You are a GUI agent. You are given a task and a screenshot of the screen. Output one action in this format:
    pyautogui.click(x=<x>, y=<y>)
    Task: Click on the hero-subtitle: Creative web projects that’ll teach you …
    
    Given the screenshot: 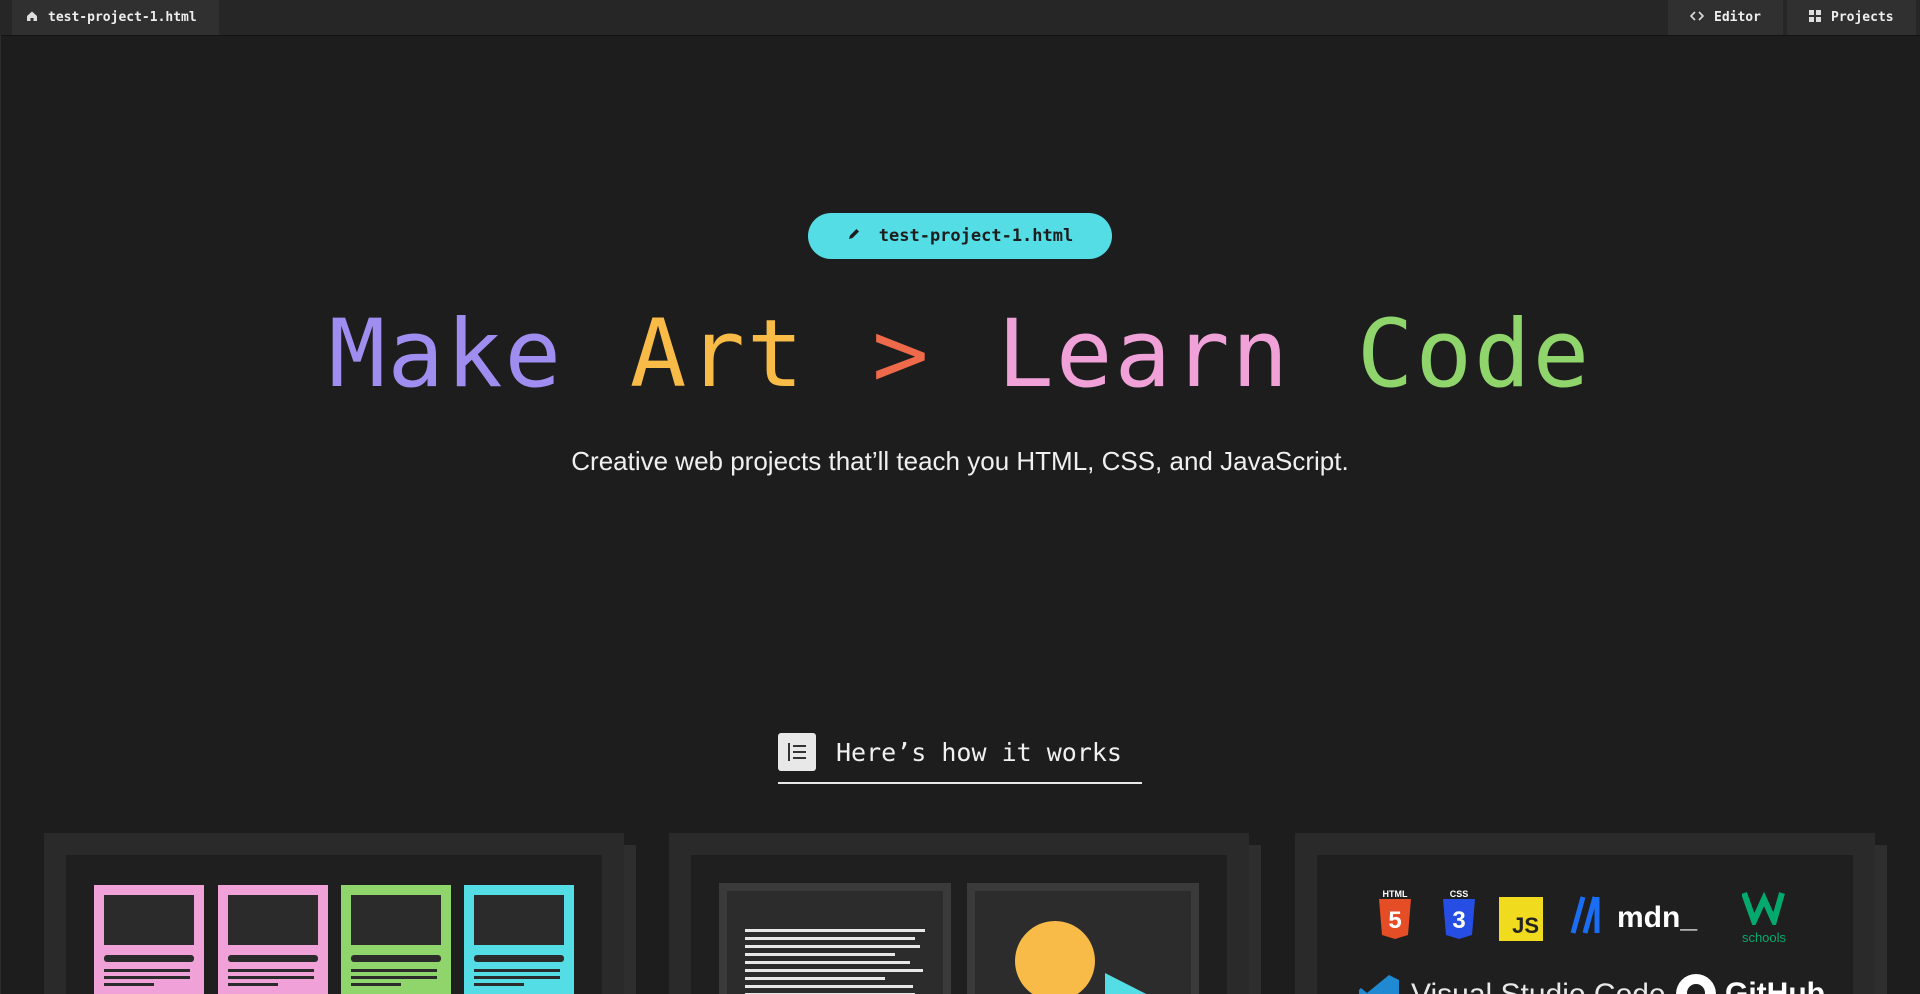 What is the action you would take?
    pyautogui.click(x=960, y=461)
    